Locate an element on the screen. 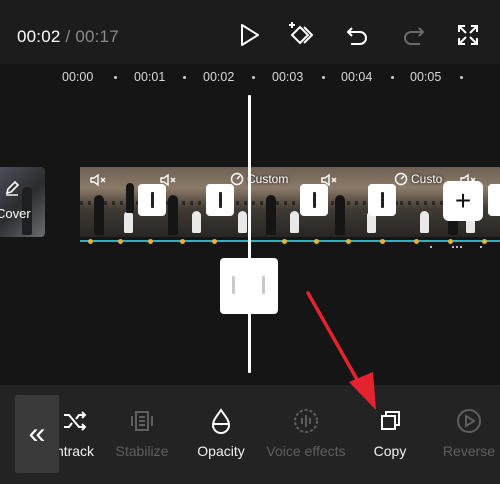 This screenshot has height=484, width=500. plus-icon: + is located at coordinates (463, 200).